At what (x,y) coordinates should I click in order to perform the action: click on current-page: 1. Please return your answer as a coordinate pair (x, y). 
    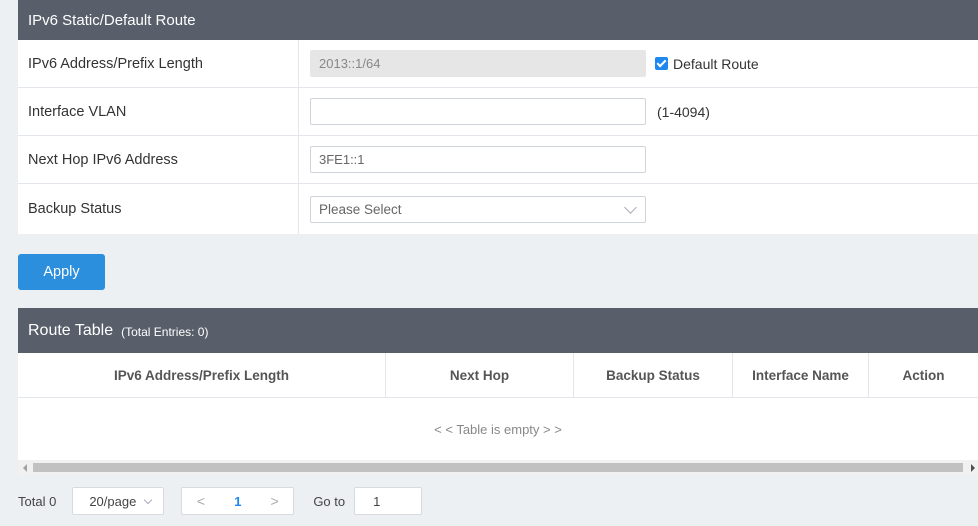
    Looking at the image, I should click on (237, 501).